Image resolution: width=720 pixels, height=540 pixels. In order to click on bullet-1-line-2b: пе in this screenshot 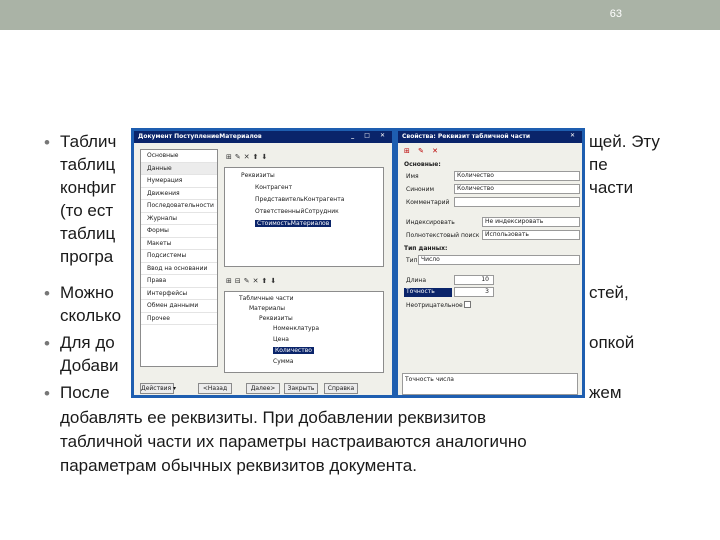, I will do `click(598, 164)`.